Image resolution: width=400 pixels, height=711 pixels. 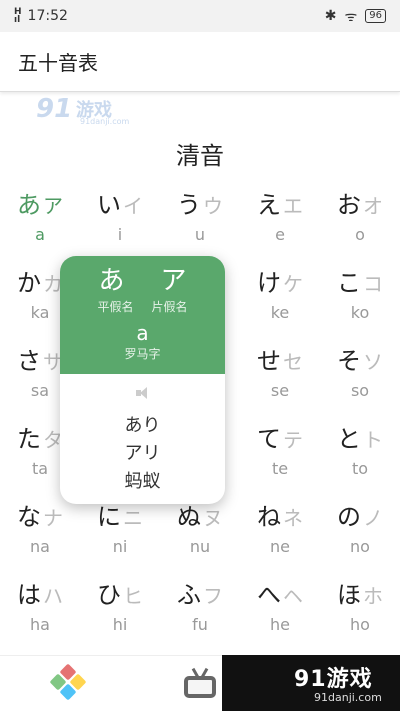 I want to click on kana-cell: ほホ ho, so click(x=360, y=619).